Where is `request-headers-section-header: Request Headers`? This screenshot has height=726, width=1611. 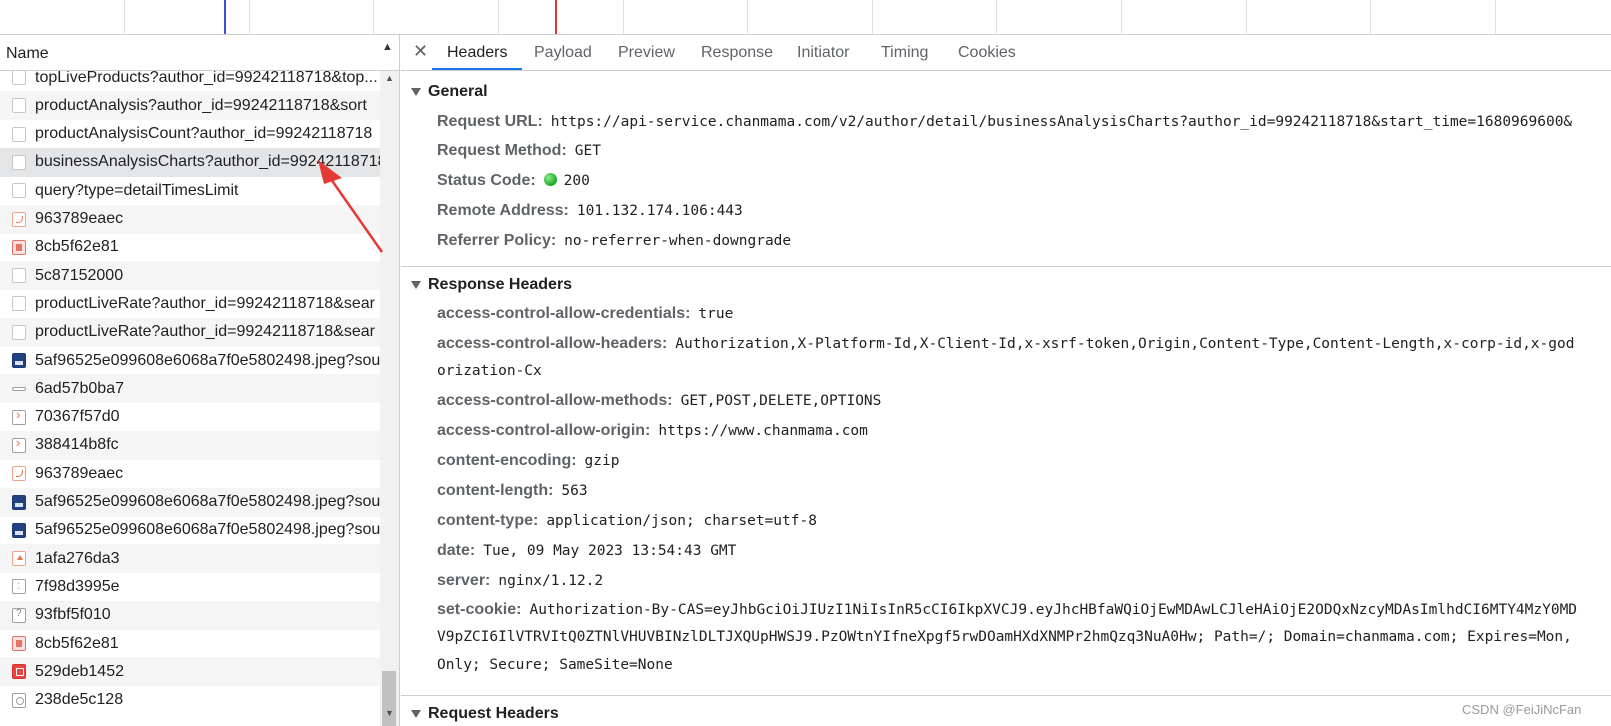 request-headers-section-header: Request Headers is located at coordinates (1006, 713).